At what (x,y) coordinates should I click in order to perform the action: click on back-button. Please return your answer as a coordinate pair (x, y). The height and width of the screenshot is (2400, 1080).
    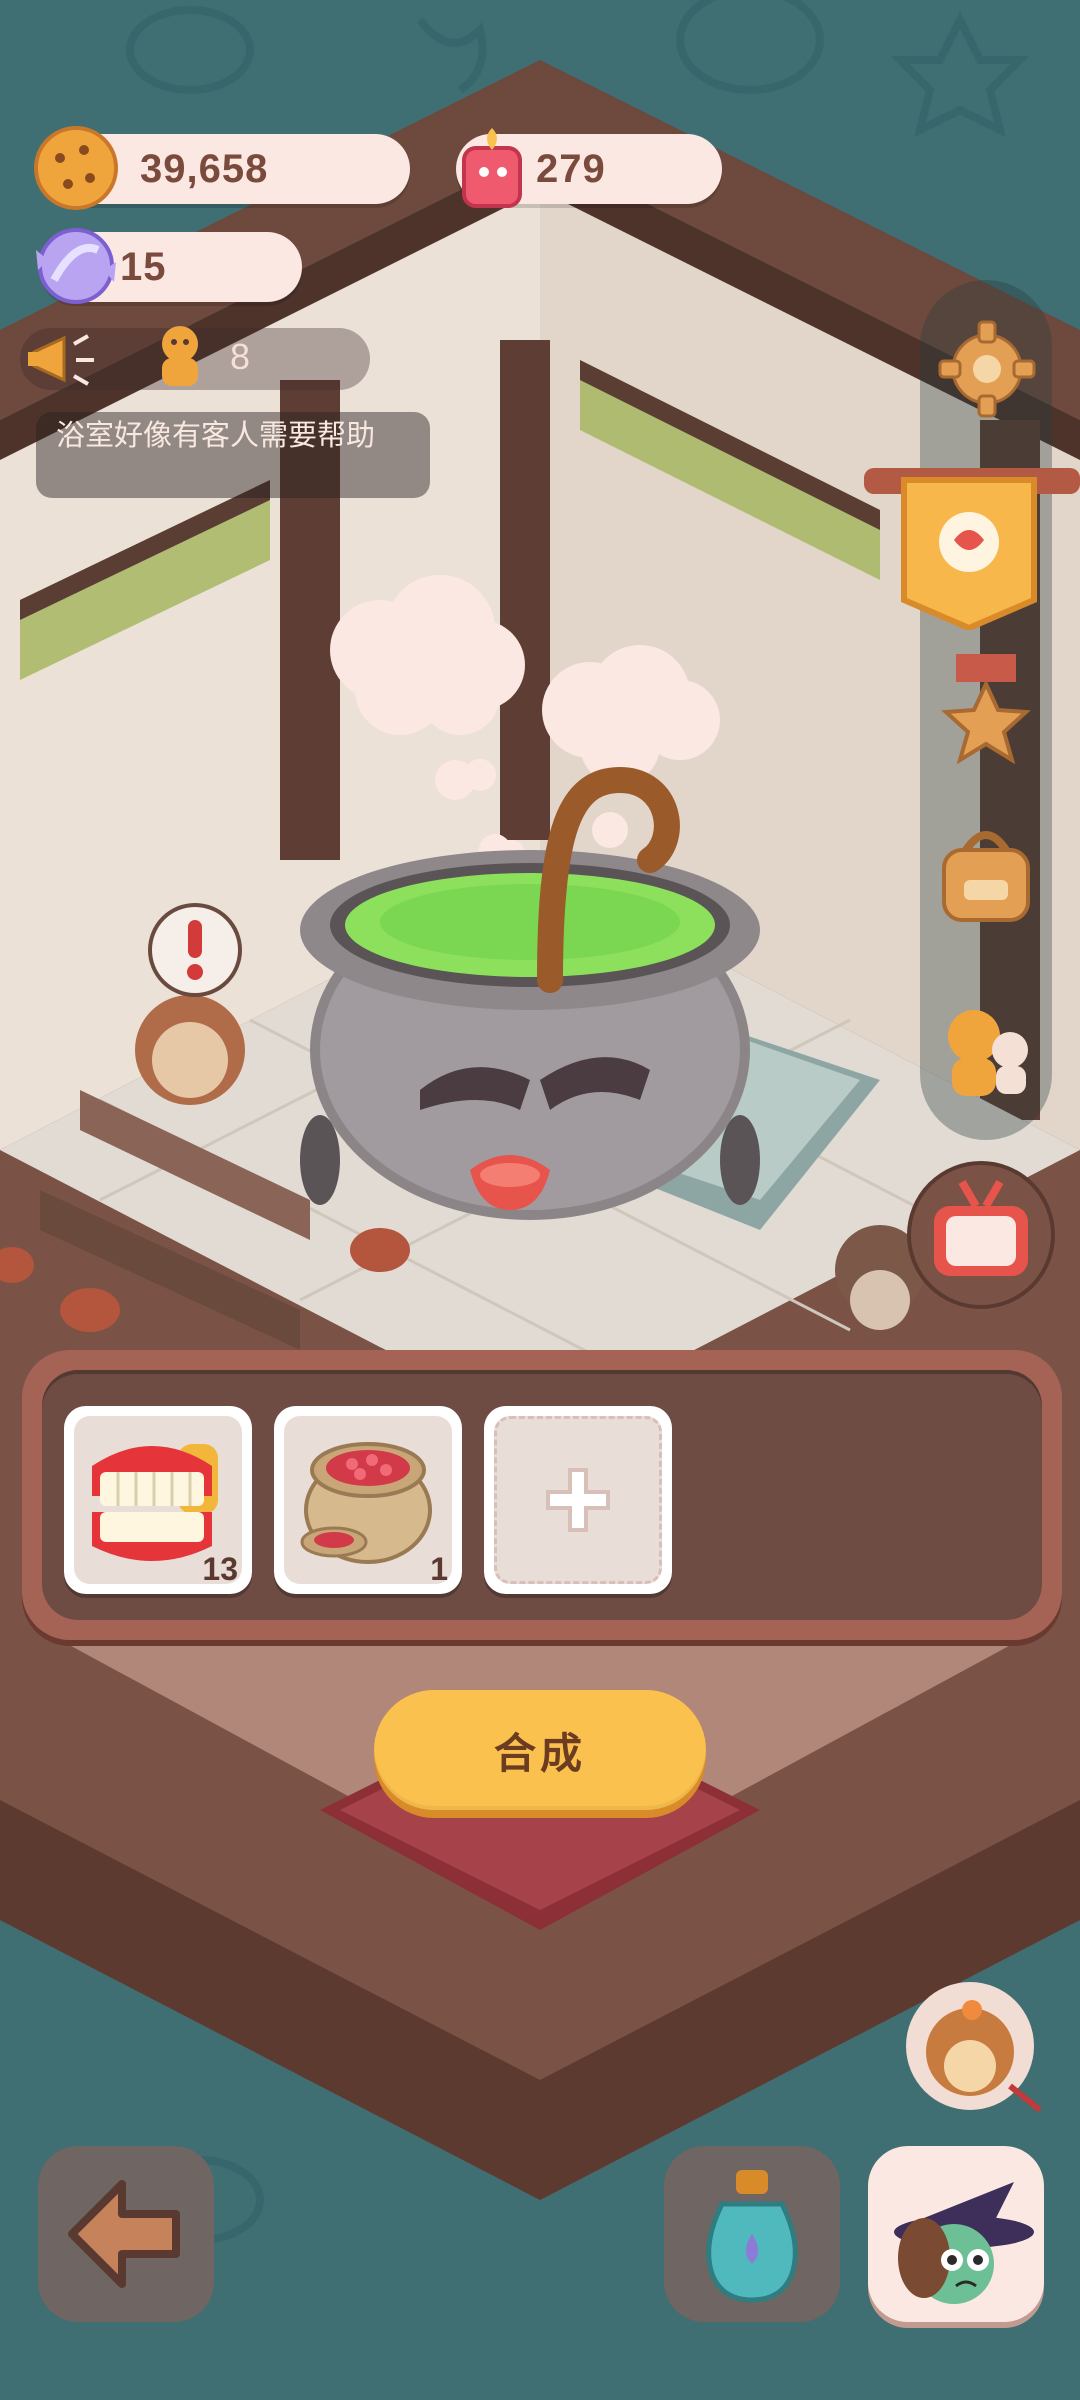
    Looking at the image, I should click on (126, 2234).